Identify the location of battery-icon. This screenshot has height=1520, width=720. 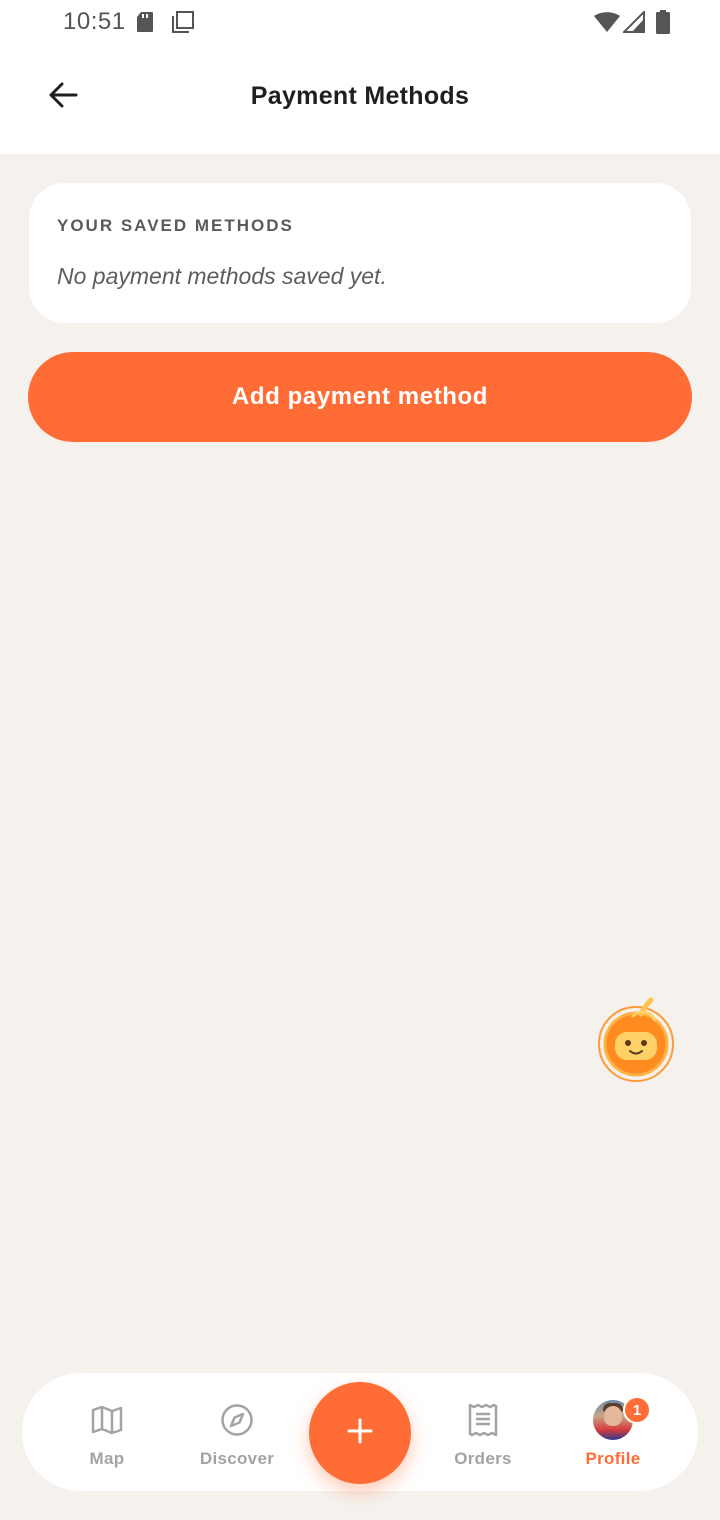
(663, 24).